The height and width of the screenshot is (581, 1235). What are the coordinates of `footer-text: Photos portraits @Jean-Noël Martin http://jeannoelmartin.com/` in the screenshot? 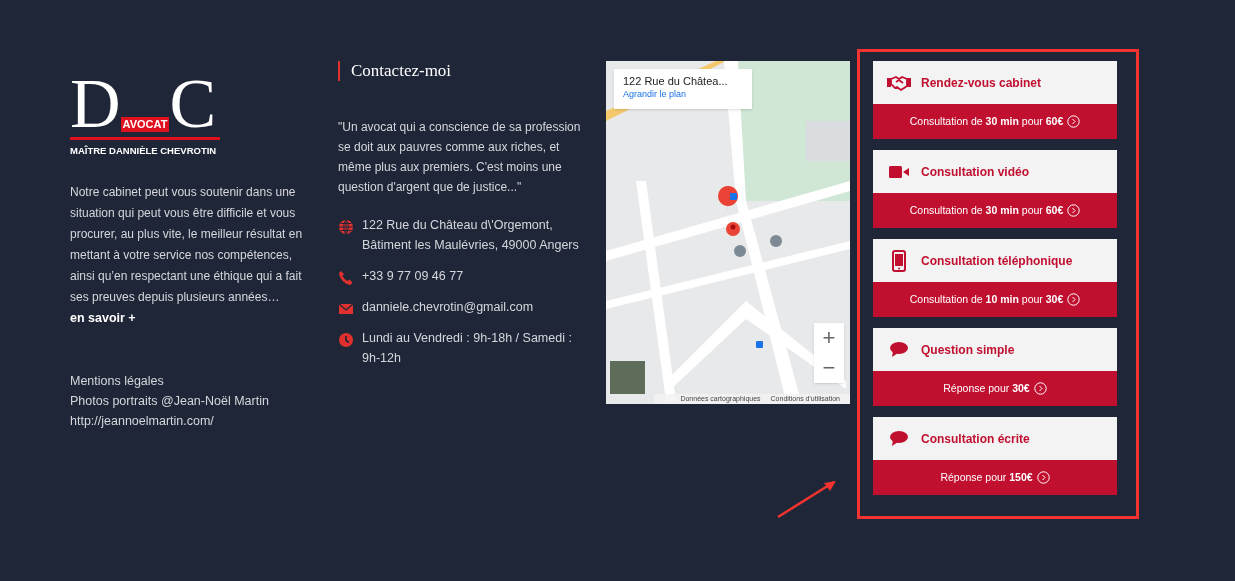 It's located at (170, 411).